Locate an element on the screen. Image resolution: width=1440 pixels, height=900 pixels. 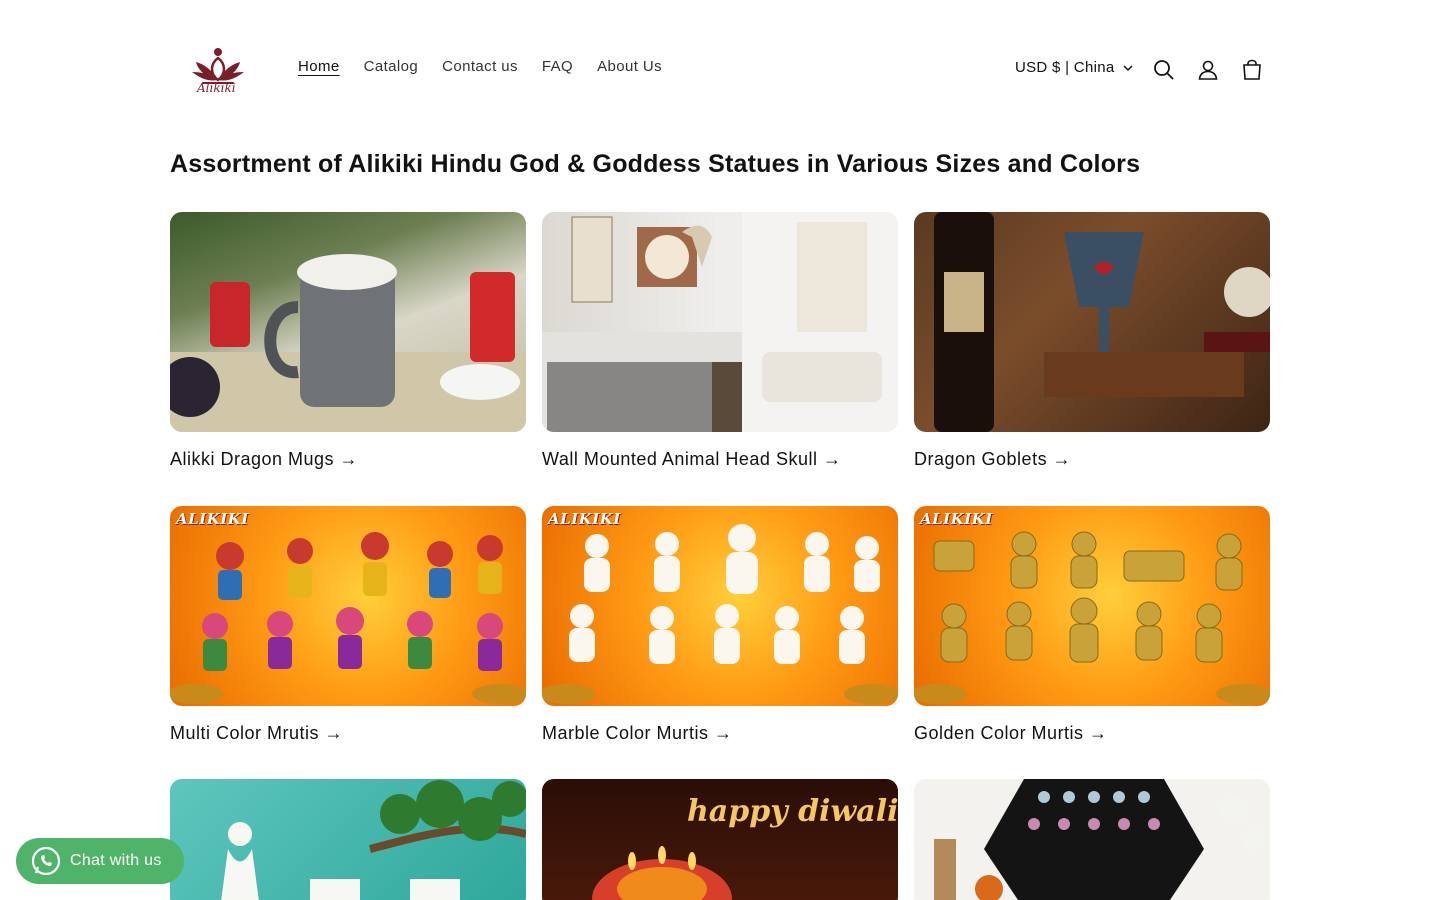
collection-image: happy diwali is located at coordinates (720, 839).